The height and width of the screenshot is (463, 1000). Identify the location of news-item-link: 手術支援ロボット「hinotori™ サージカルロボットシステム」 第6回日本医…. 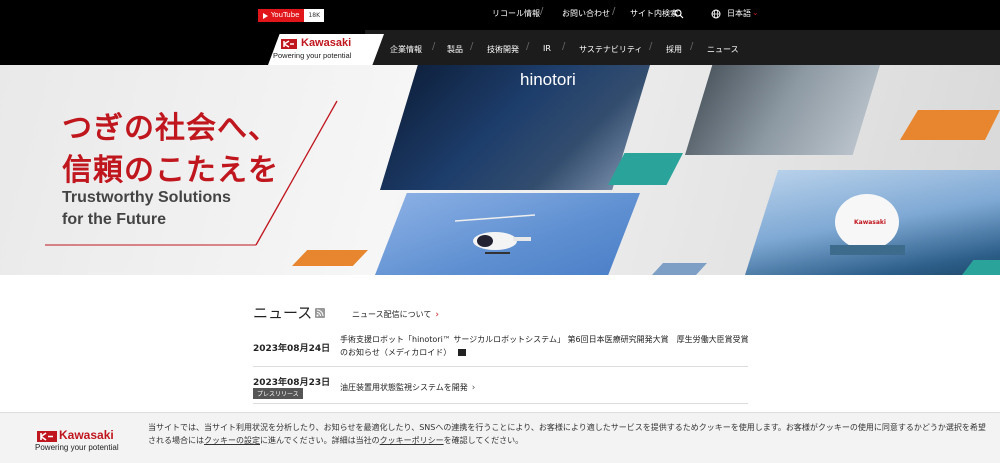
(546, 346).